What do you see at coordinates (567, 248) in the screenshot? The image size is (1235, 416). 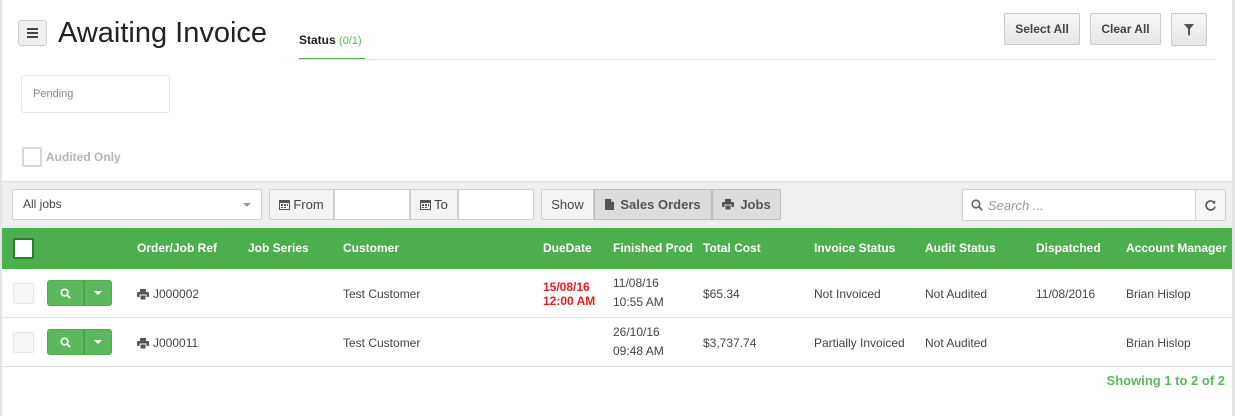 I see `column-header-due-date: DueDate` at bounding box center [567, 248].